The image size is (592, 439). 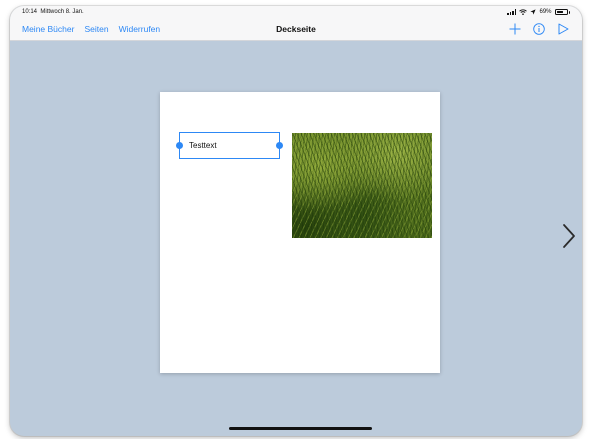 I want to click on info-button, so click(x=539, y=29).